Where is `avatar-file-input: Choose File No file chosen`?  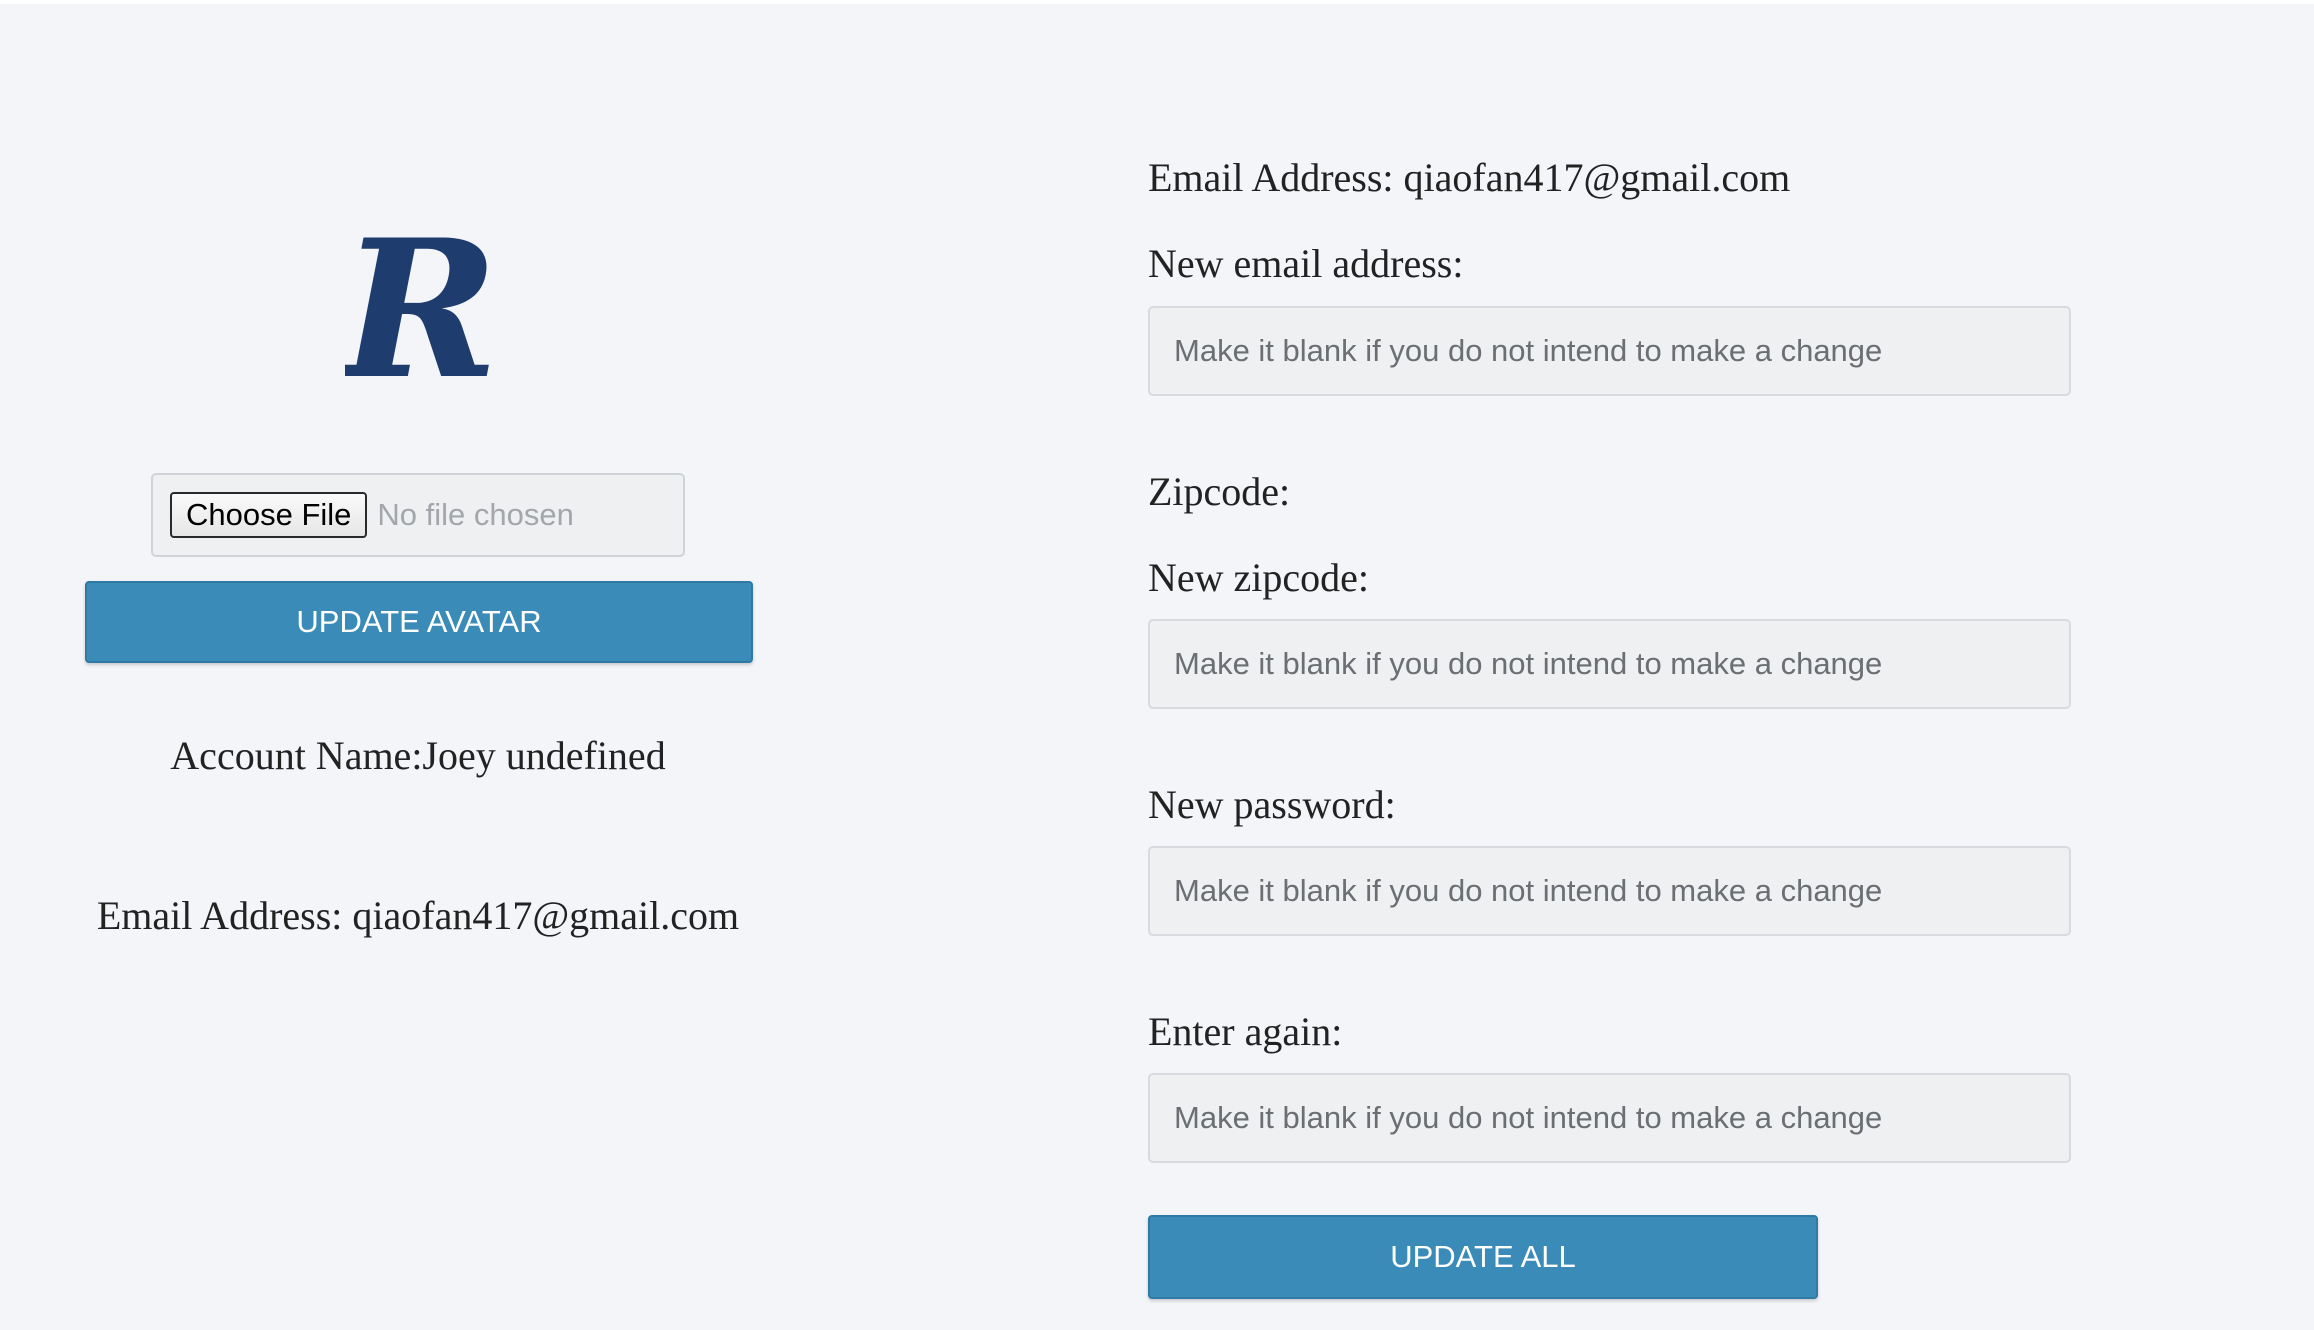 avatar-file-input: Choose File No file chosen is located at coordinates (418, 515).